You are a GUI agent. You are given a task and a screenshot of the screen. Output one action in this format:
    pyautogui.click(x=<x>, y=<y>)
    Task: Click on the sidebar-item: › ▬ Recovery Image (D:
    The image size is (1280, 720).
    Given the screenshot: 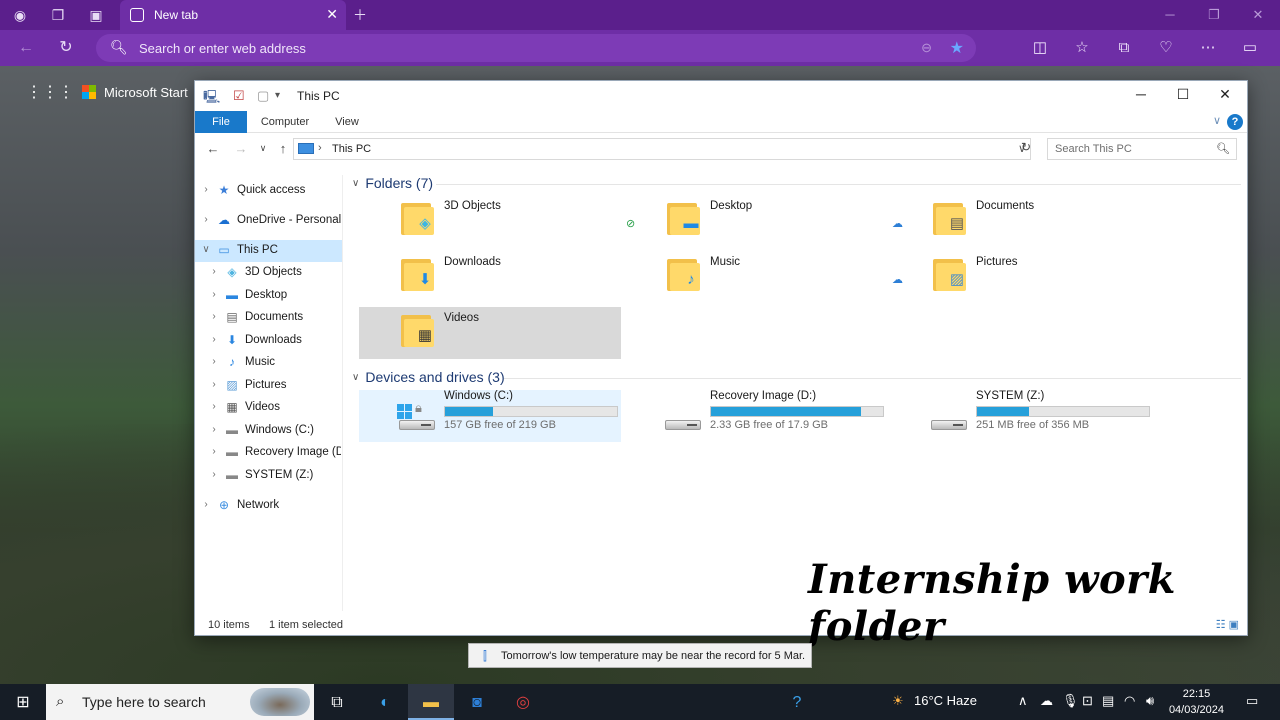 What is the action you would take?
    pyautogui.click(x=268, y=453)
    